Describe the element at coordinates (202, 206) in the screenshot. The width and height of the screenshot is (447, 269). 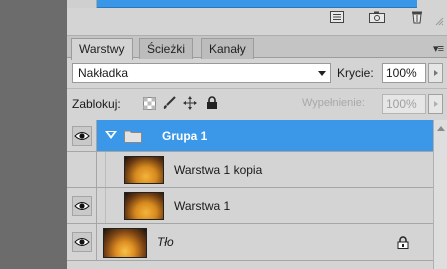
I see `layer-name: Warstwa 1` at that location.